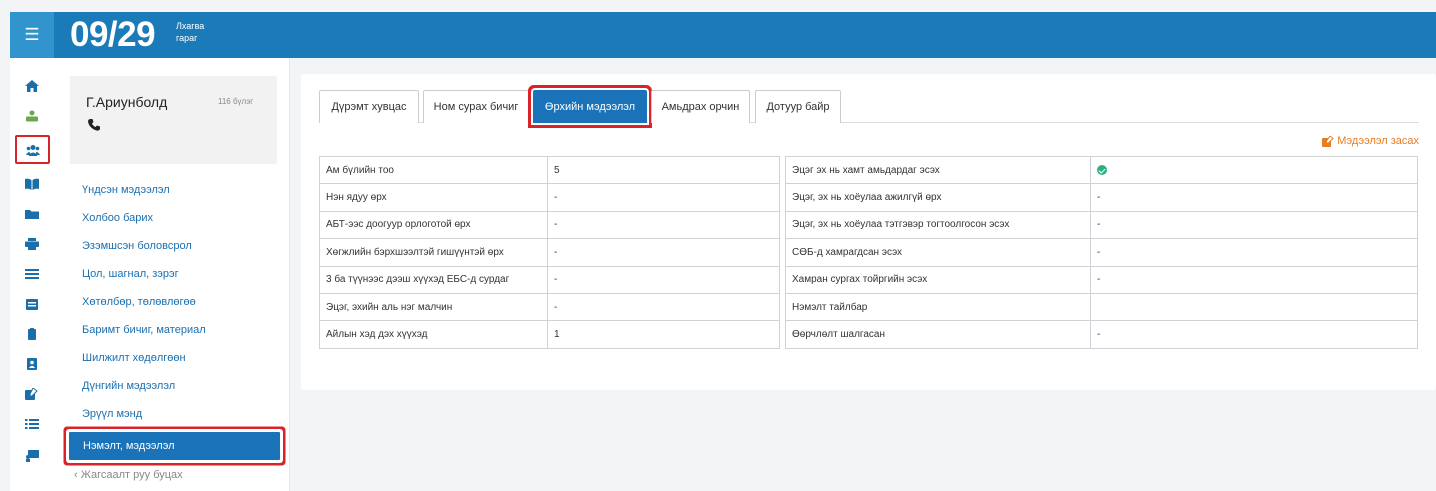  Describe the element at coordinates (174, 246) in the screenshot. I see `nav-item-education: Эзэмшсэн боловсрол` at that location.